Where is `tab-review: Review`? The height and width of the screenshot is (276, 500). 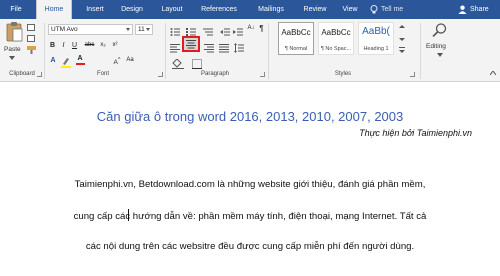
tab-review: Review is located at coordinates (315, 9).